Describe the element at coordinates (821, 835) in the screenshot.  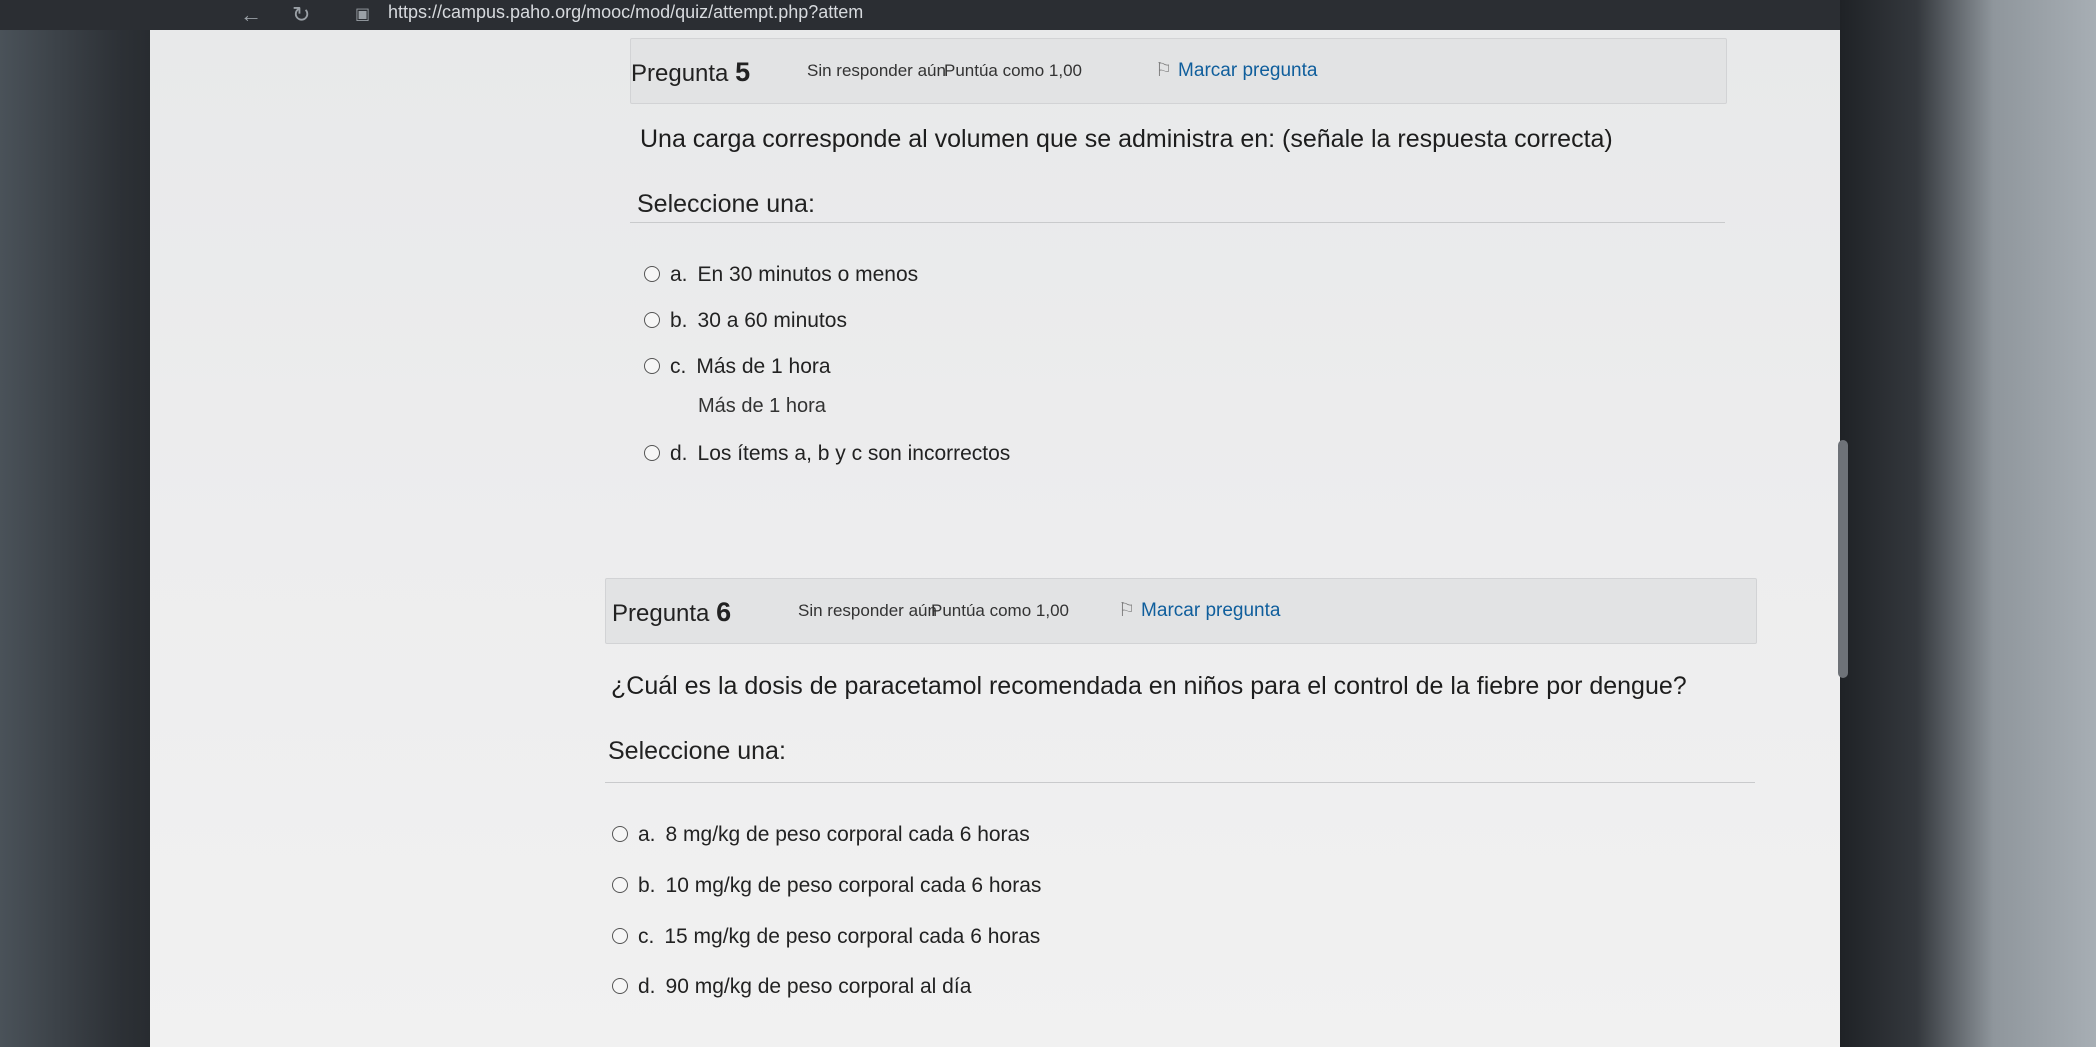
I see `answer-option: a. 8 mg/kg de peso corporal cada 6 horas` at that location.